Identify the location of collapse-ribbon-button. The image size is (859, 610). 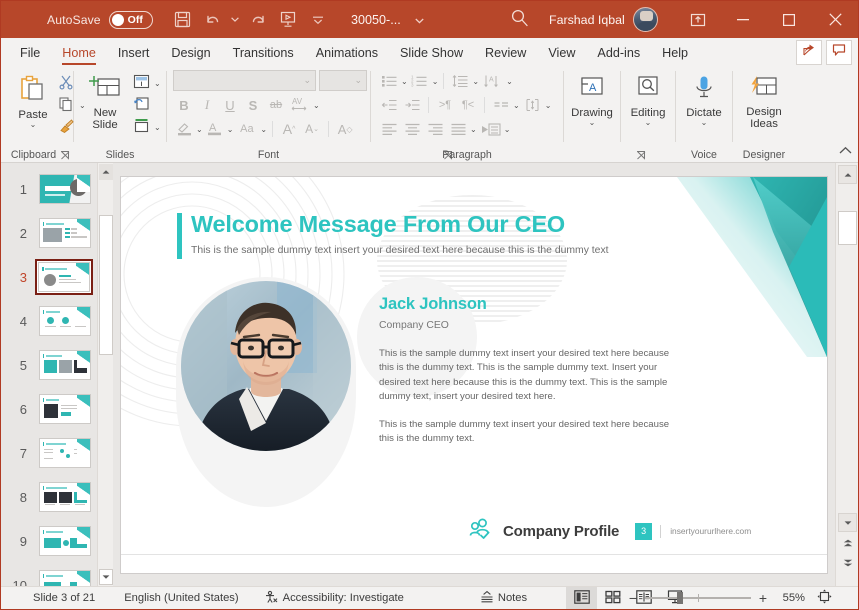
(845, 151).